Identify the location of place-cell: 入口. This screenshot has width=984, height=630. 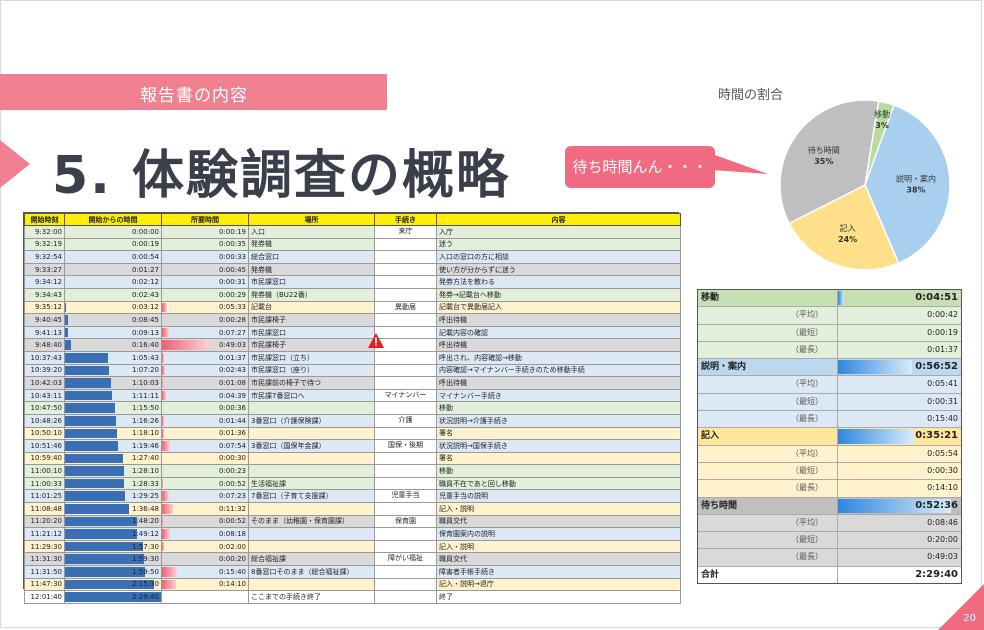
(311, 232).